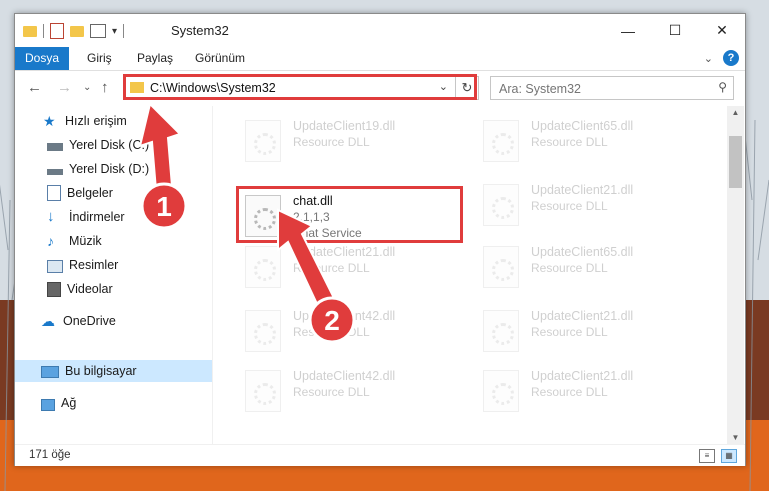 This screenshot has height=491, width=769. I want to click on tutorial-annotations: 1 2, so click(247, 223).